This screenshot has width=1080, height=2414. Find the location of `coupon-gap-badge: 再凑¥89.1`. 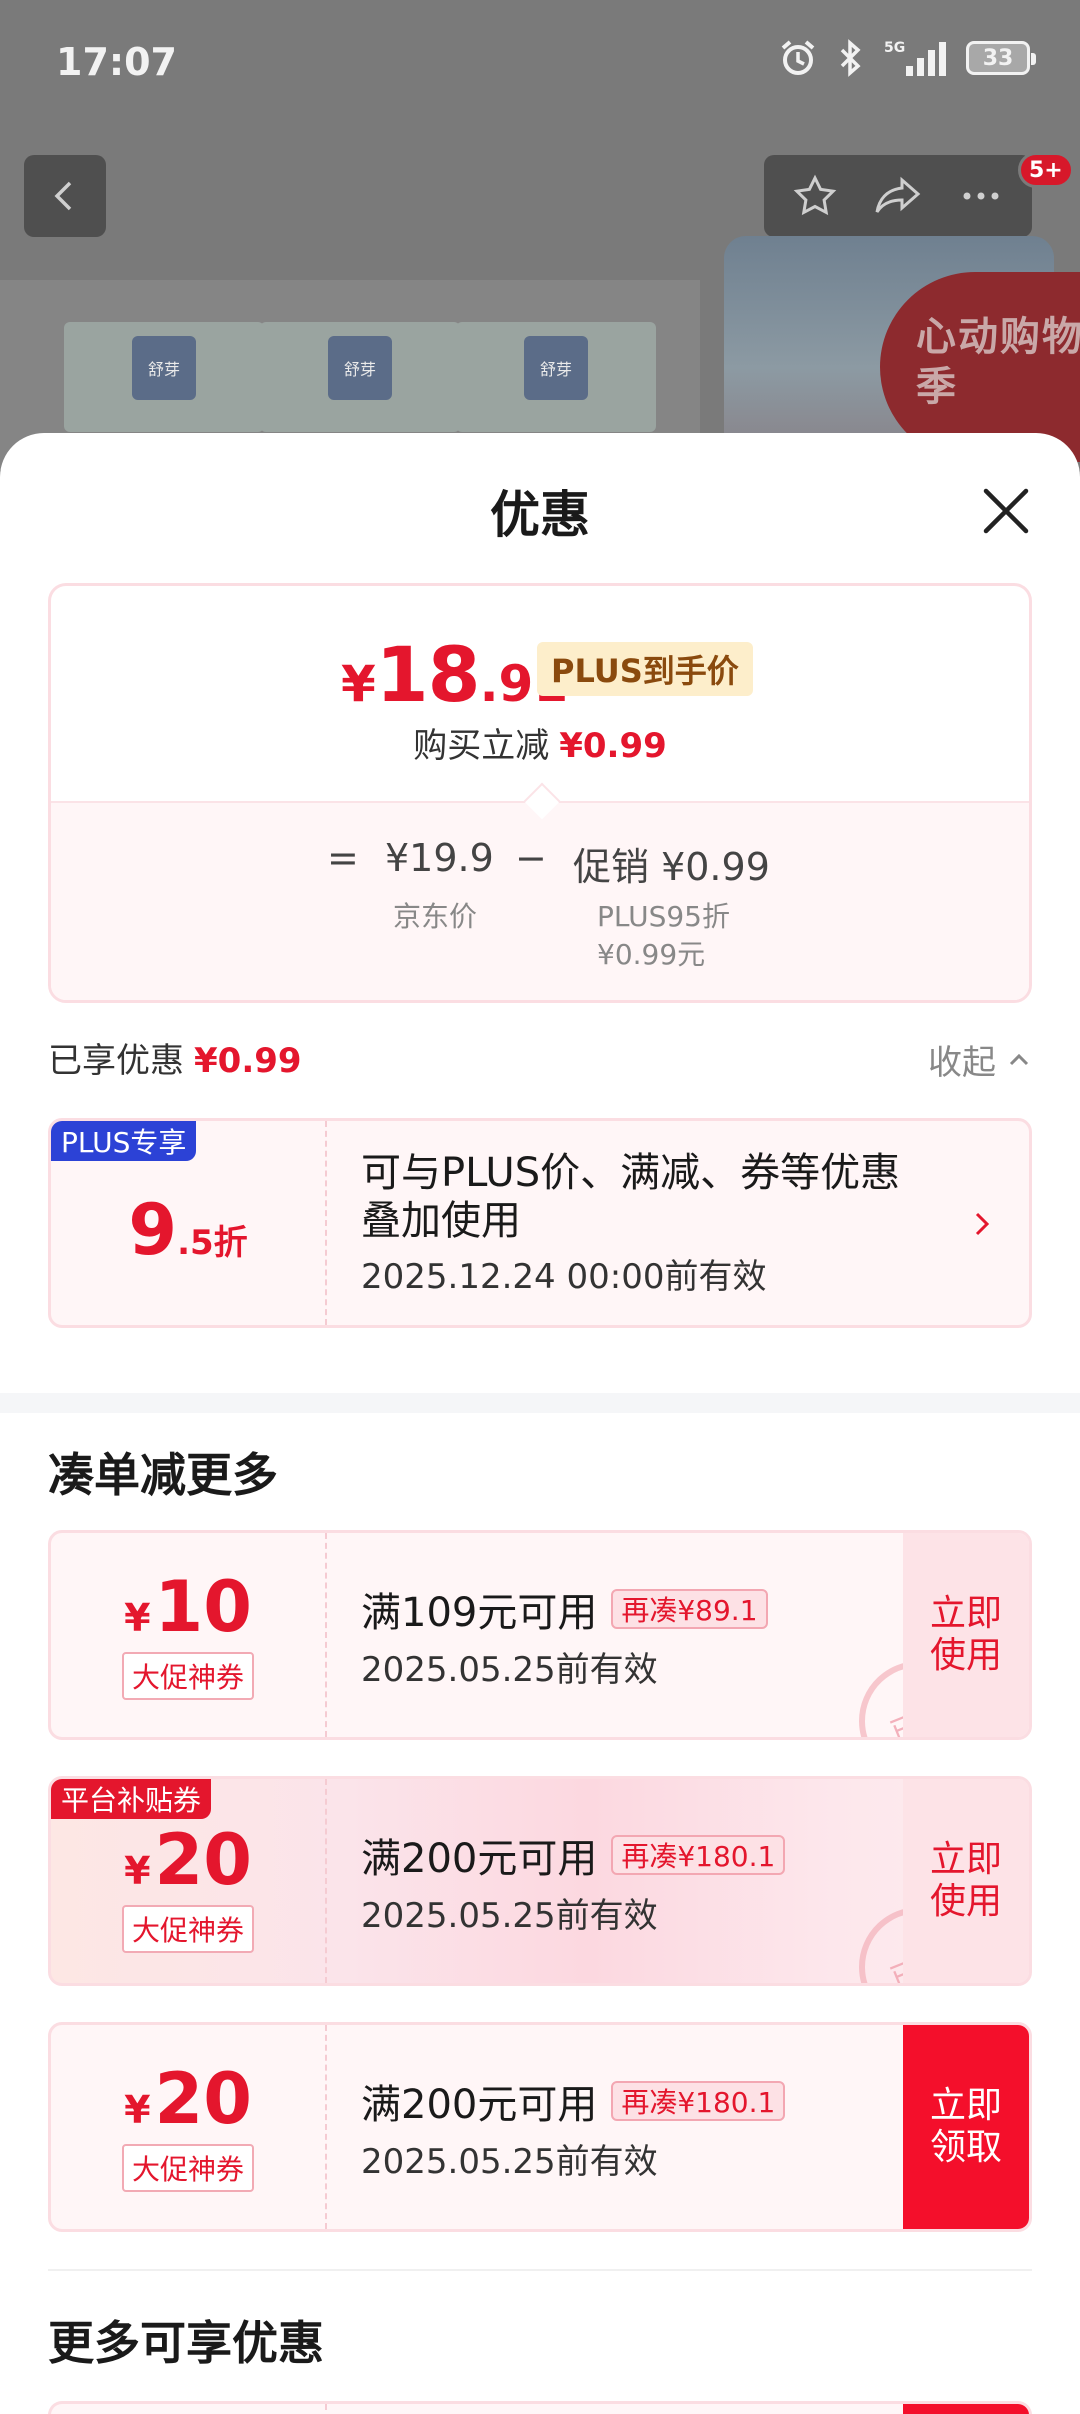

coupon-gap-badge: 再凑¥89.1 is located at coordinates (689, 1608).